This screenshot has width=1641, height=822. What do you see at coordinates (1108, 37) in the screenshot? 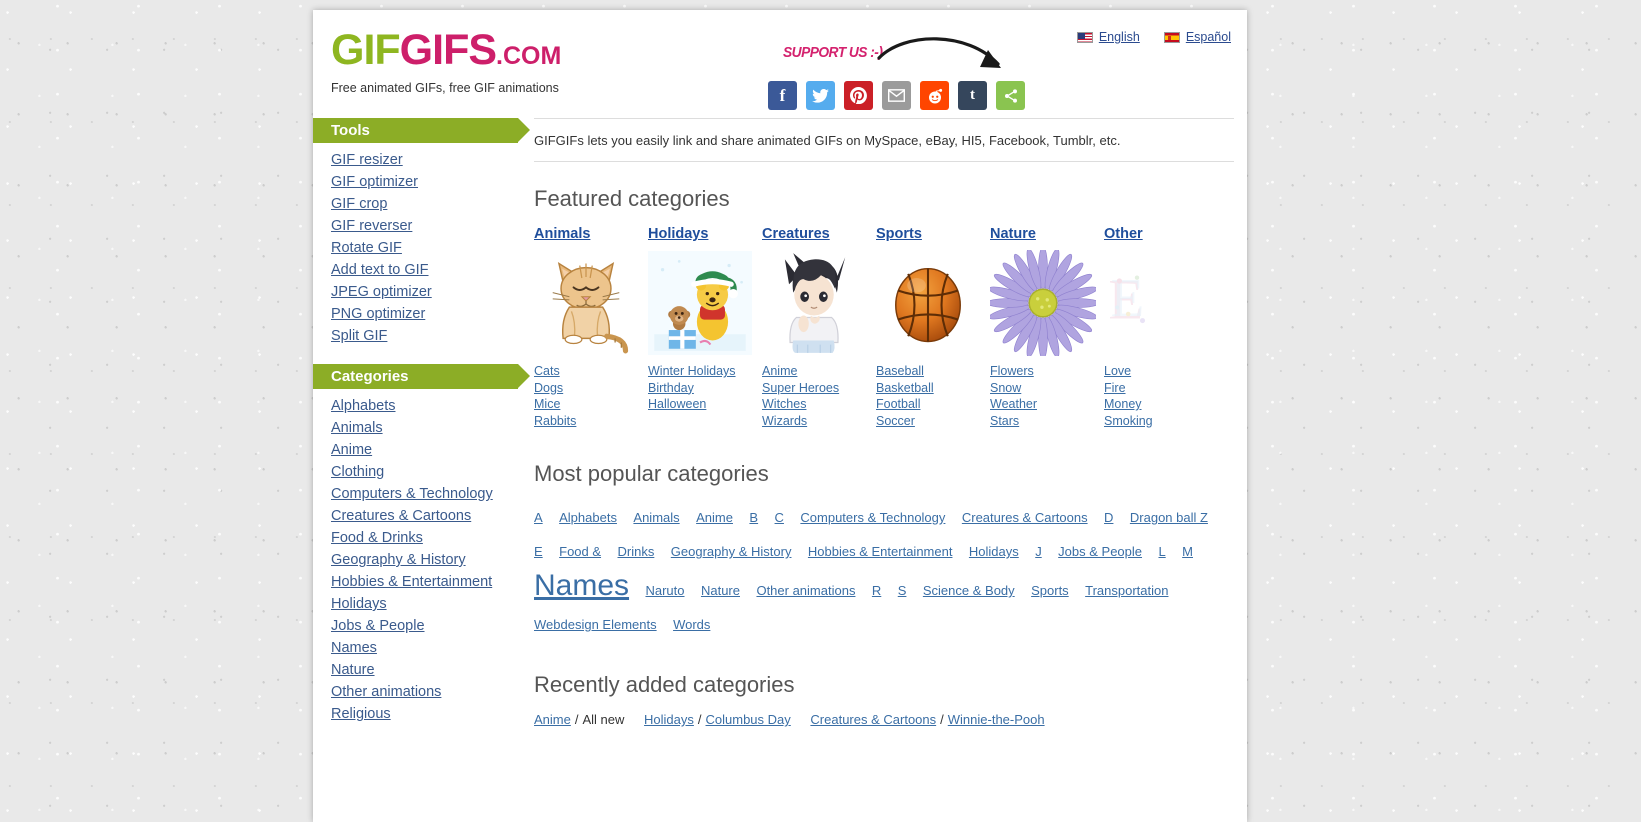
I see `language-option-english: English` at bounding box center [1108, 37].